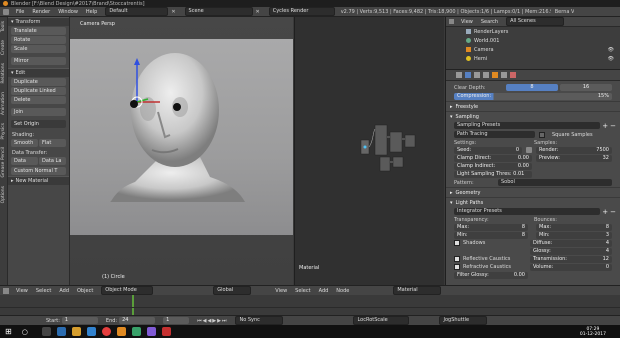  What do you see at coordinates (467, 22) in the screenshot?
I see `outliner-menu-view: View` at bounding box center [467, 22].